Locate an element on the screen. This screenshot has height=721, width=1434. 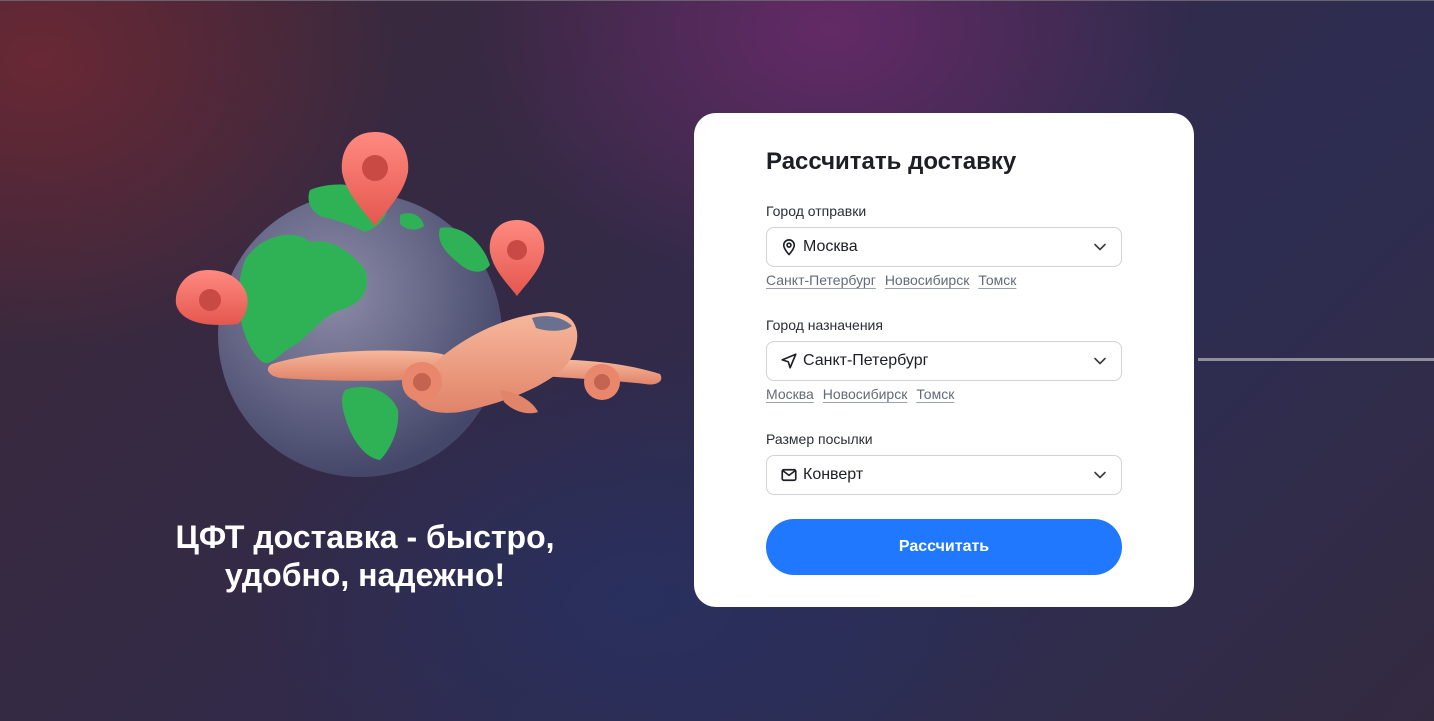
to-city-suggestions: Москва Новосибирск Томск is located at coordinates (860, 394).